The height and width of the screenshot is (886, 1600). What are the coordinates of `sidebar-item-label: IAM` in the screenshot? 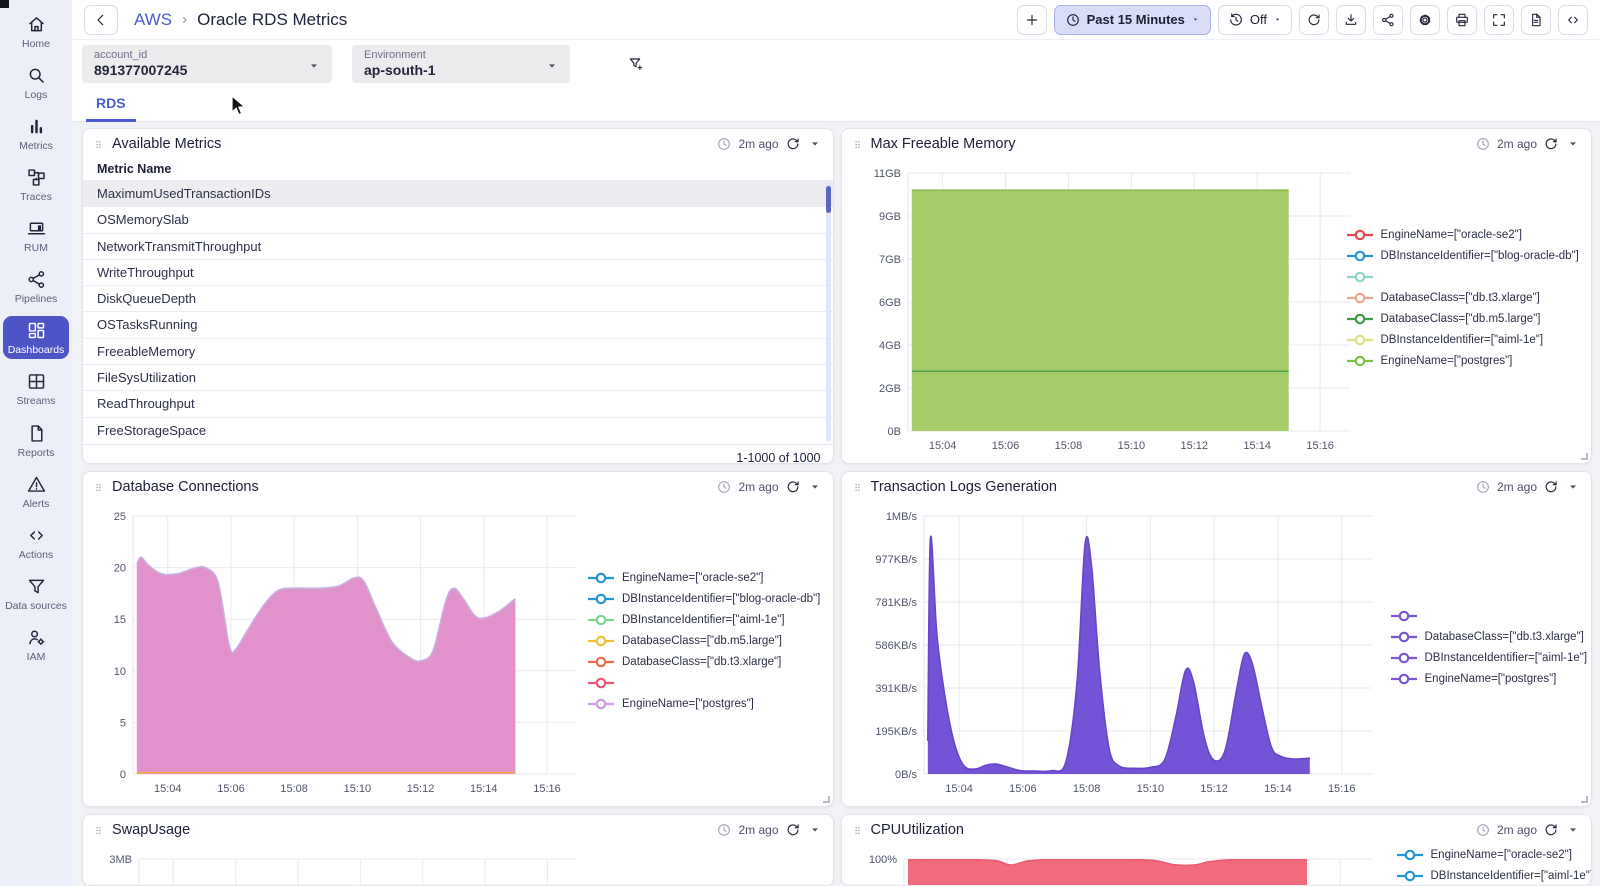 It's located at (36, 656).